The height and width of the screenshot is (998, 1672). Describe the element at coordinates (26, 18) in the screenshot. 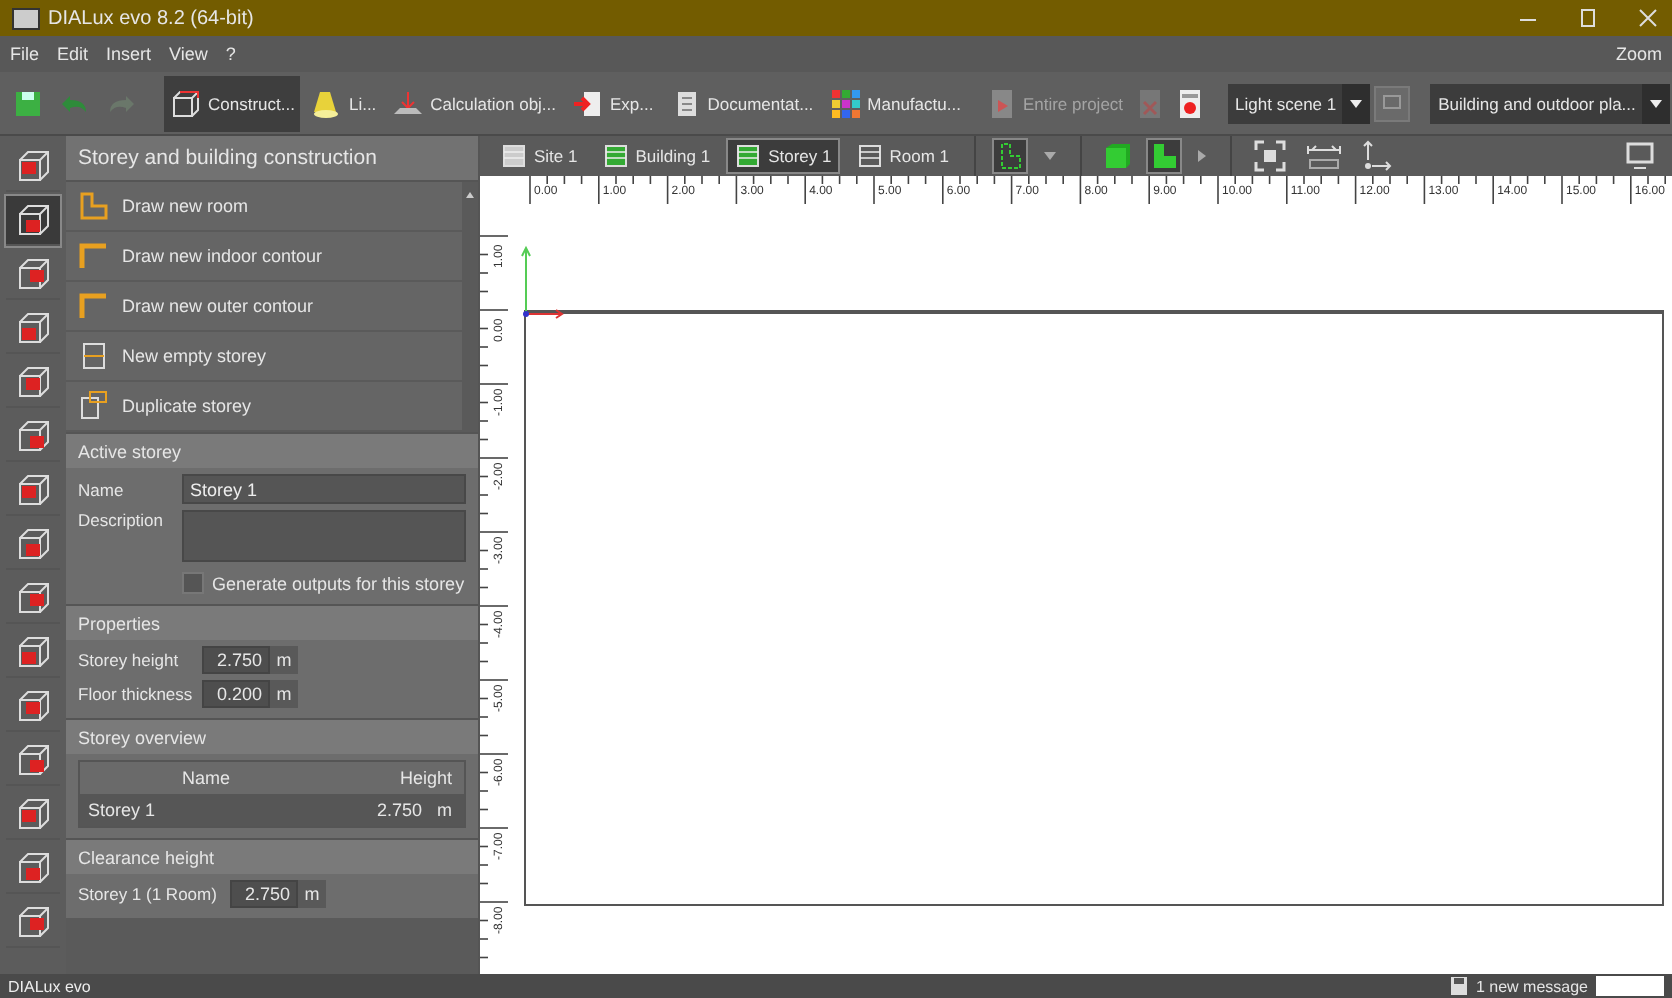

I see `app-logo-icon` at that location.